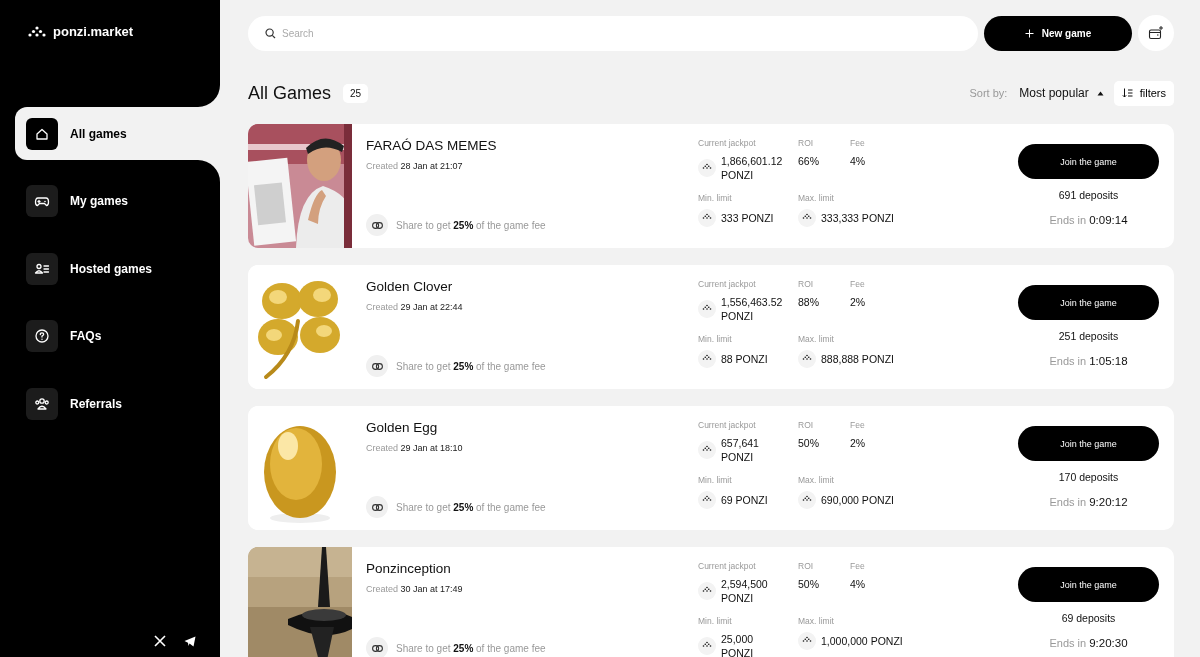 The width and height of the screenshot is (1200, 657). What do you see at coordinates (409, 568) in the screenshot?
I see `game-name: Ponzinception` at bounding box center [409, 568].